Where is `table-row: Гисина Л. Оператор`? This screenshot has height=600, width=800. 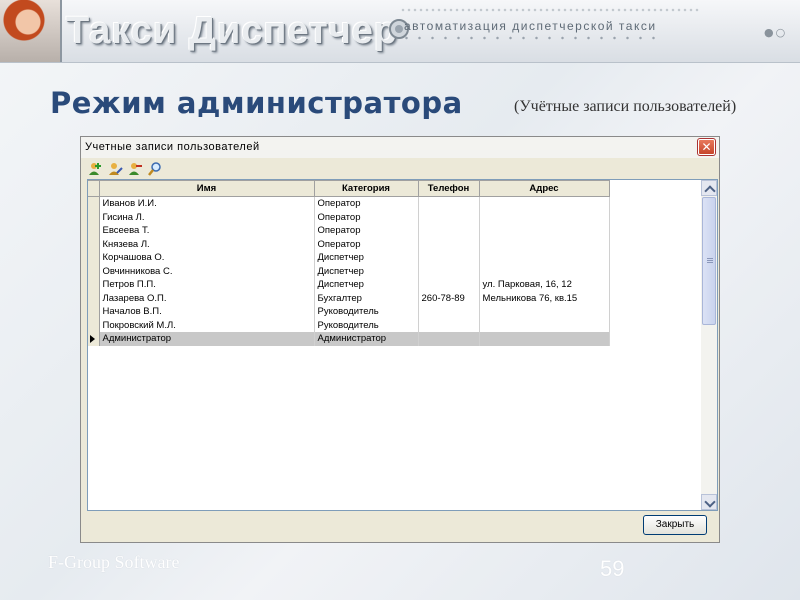
table-row: Гисина Л. Оператор is located at coordinates (349, 217).